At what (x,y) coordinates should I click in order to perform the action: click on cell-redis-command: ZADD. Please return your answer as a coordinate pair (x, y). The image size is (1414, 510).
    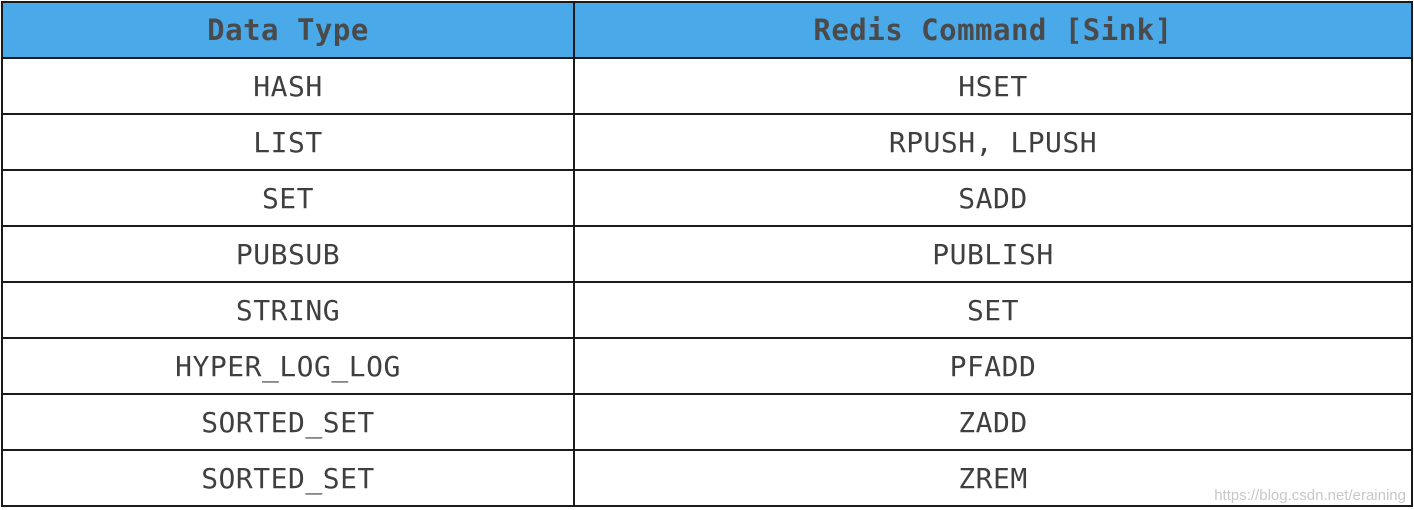
    Looking at the image, I should click on (993, 422).